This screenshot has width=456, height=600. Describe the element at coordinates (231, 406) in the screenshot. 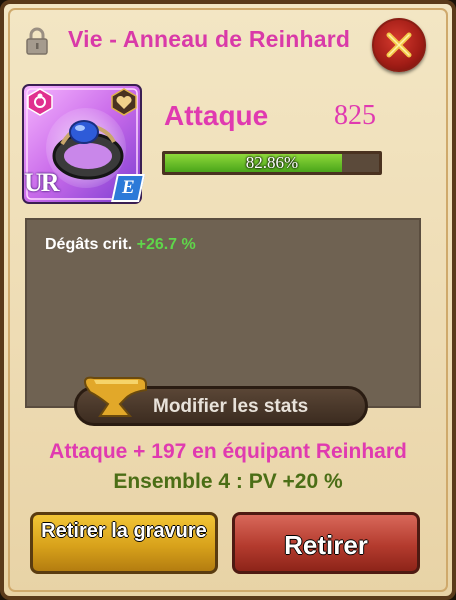

I see `modify-stats-label: Modifier les stats` at that location.